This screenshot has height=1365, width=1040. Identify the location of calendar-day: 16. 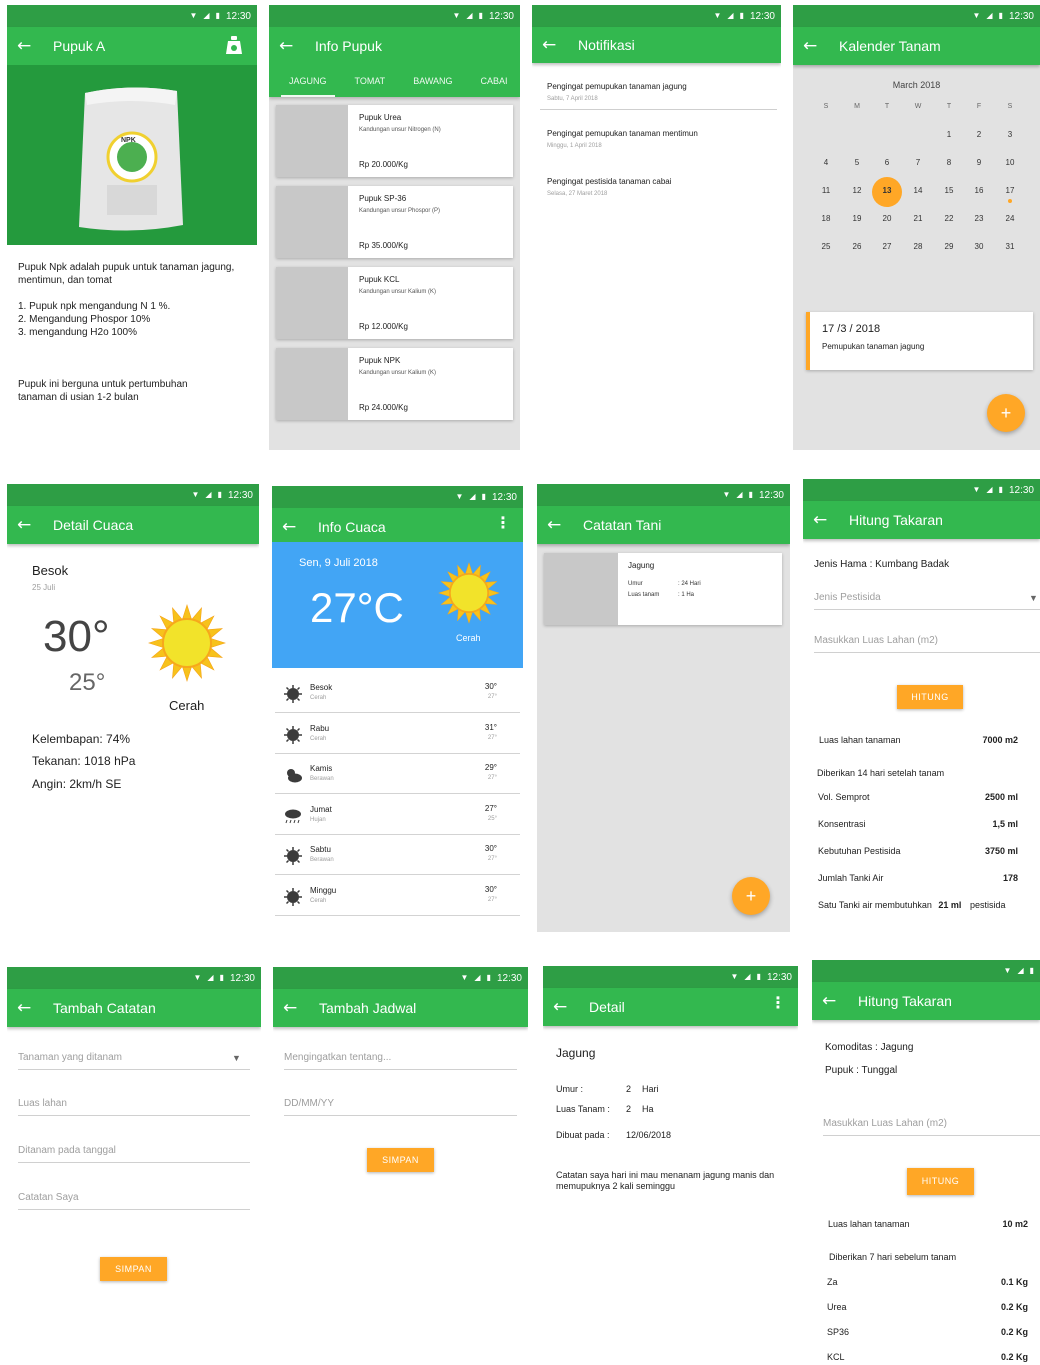
(979, 190).